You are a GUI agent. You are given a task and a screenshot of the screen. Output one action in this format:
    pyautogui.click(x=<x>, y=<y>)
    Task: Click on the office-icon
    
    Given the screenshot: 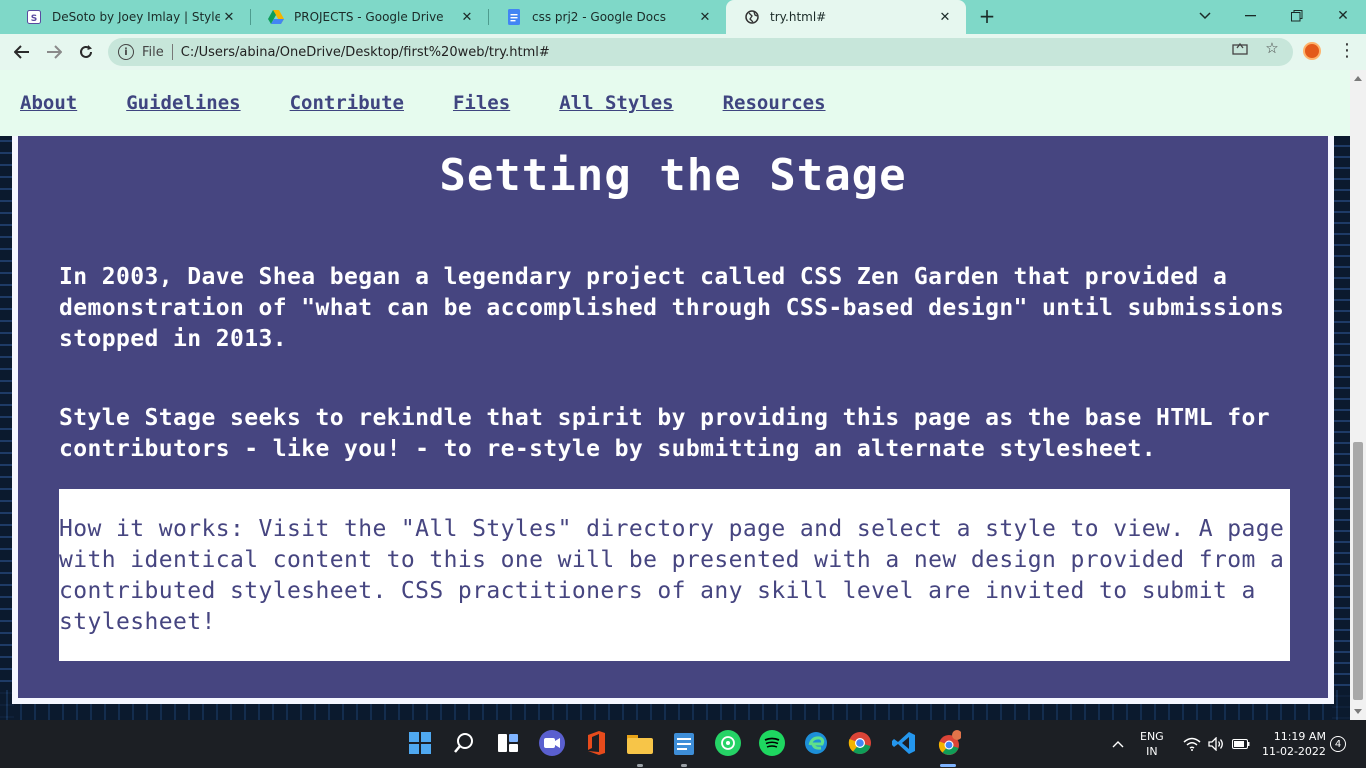 What is the action you would take?
    pyautogui.click(x=596, y=743)
    